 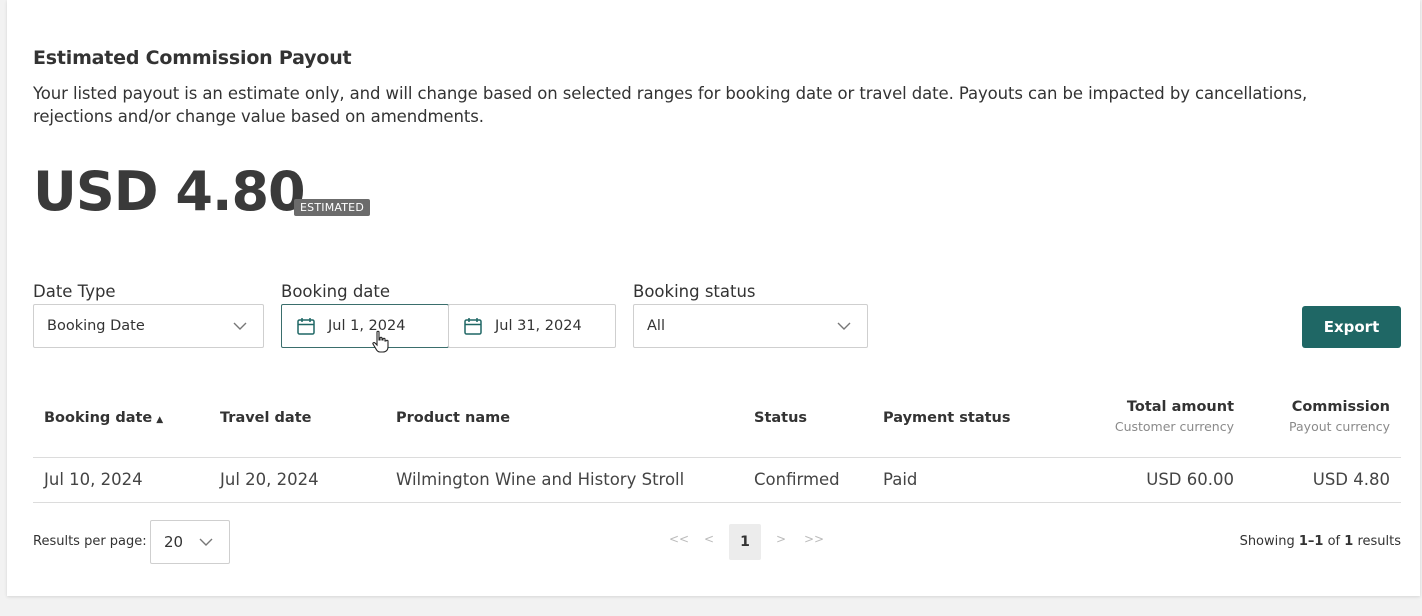 I want to click on booking-status-value: All, so click(x=656, y=326).